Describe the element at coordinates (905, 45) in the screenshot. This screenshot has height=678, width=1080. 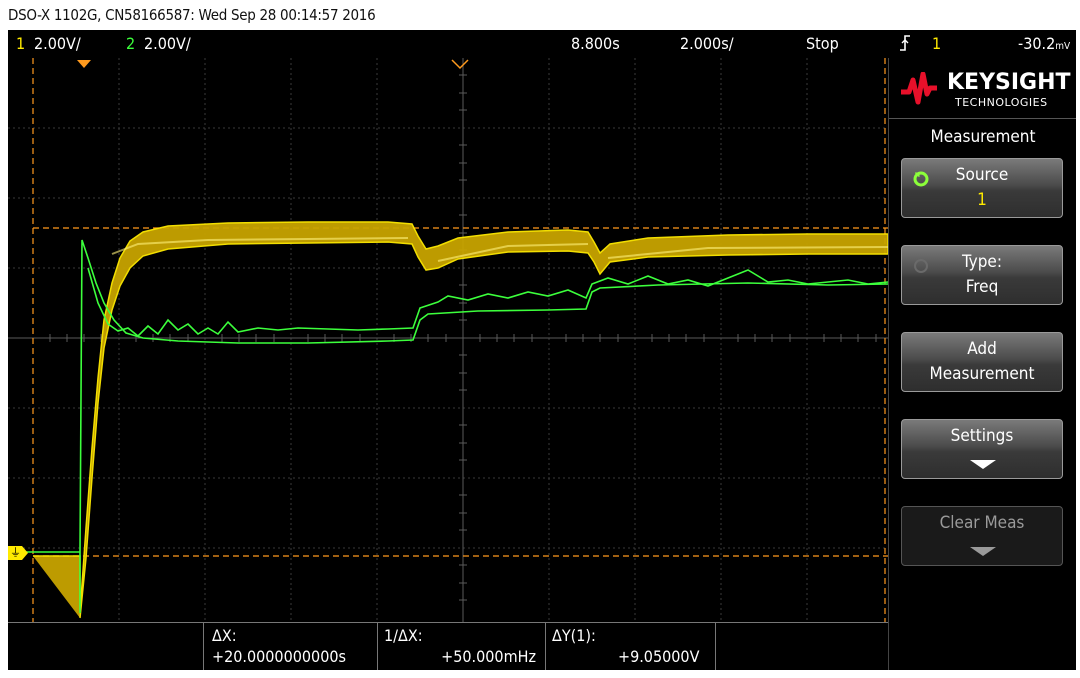
I see `rising-edge-icon` at that location.